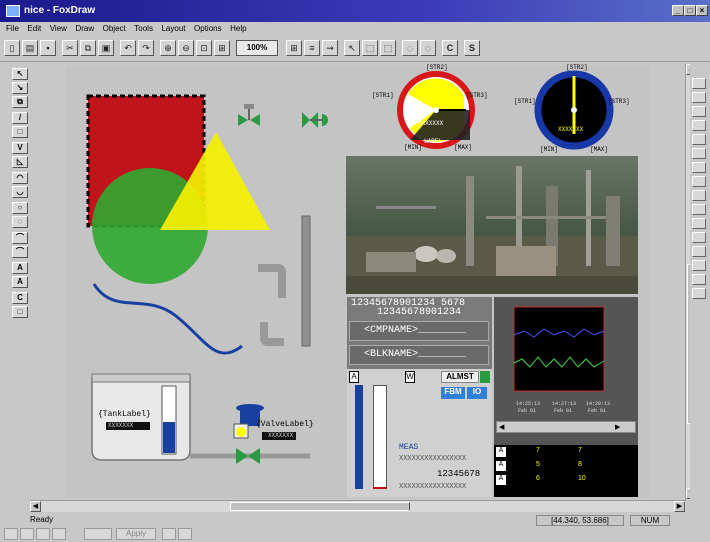 This screenshot has height=542, width=710. Describe the element at coordinates (20, 252) in the screenshot. I see `pie-tool: ⌒` at that location.